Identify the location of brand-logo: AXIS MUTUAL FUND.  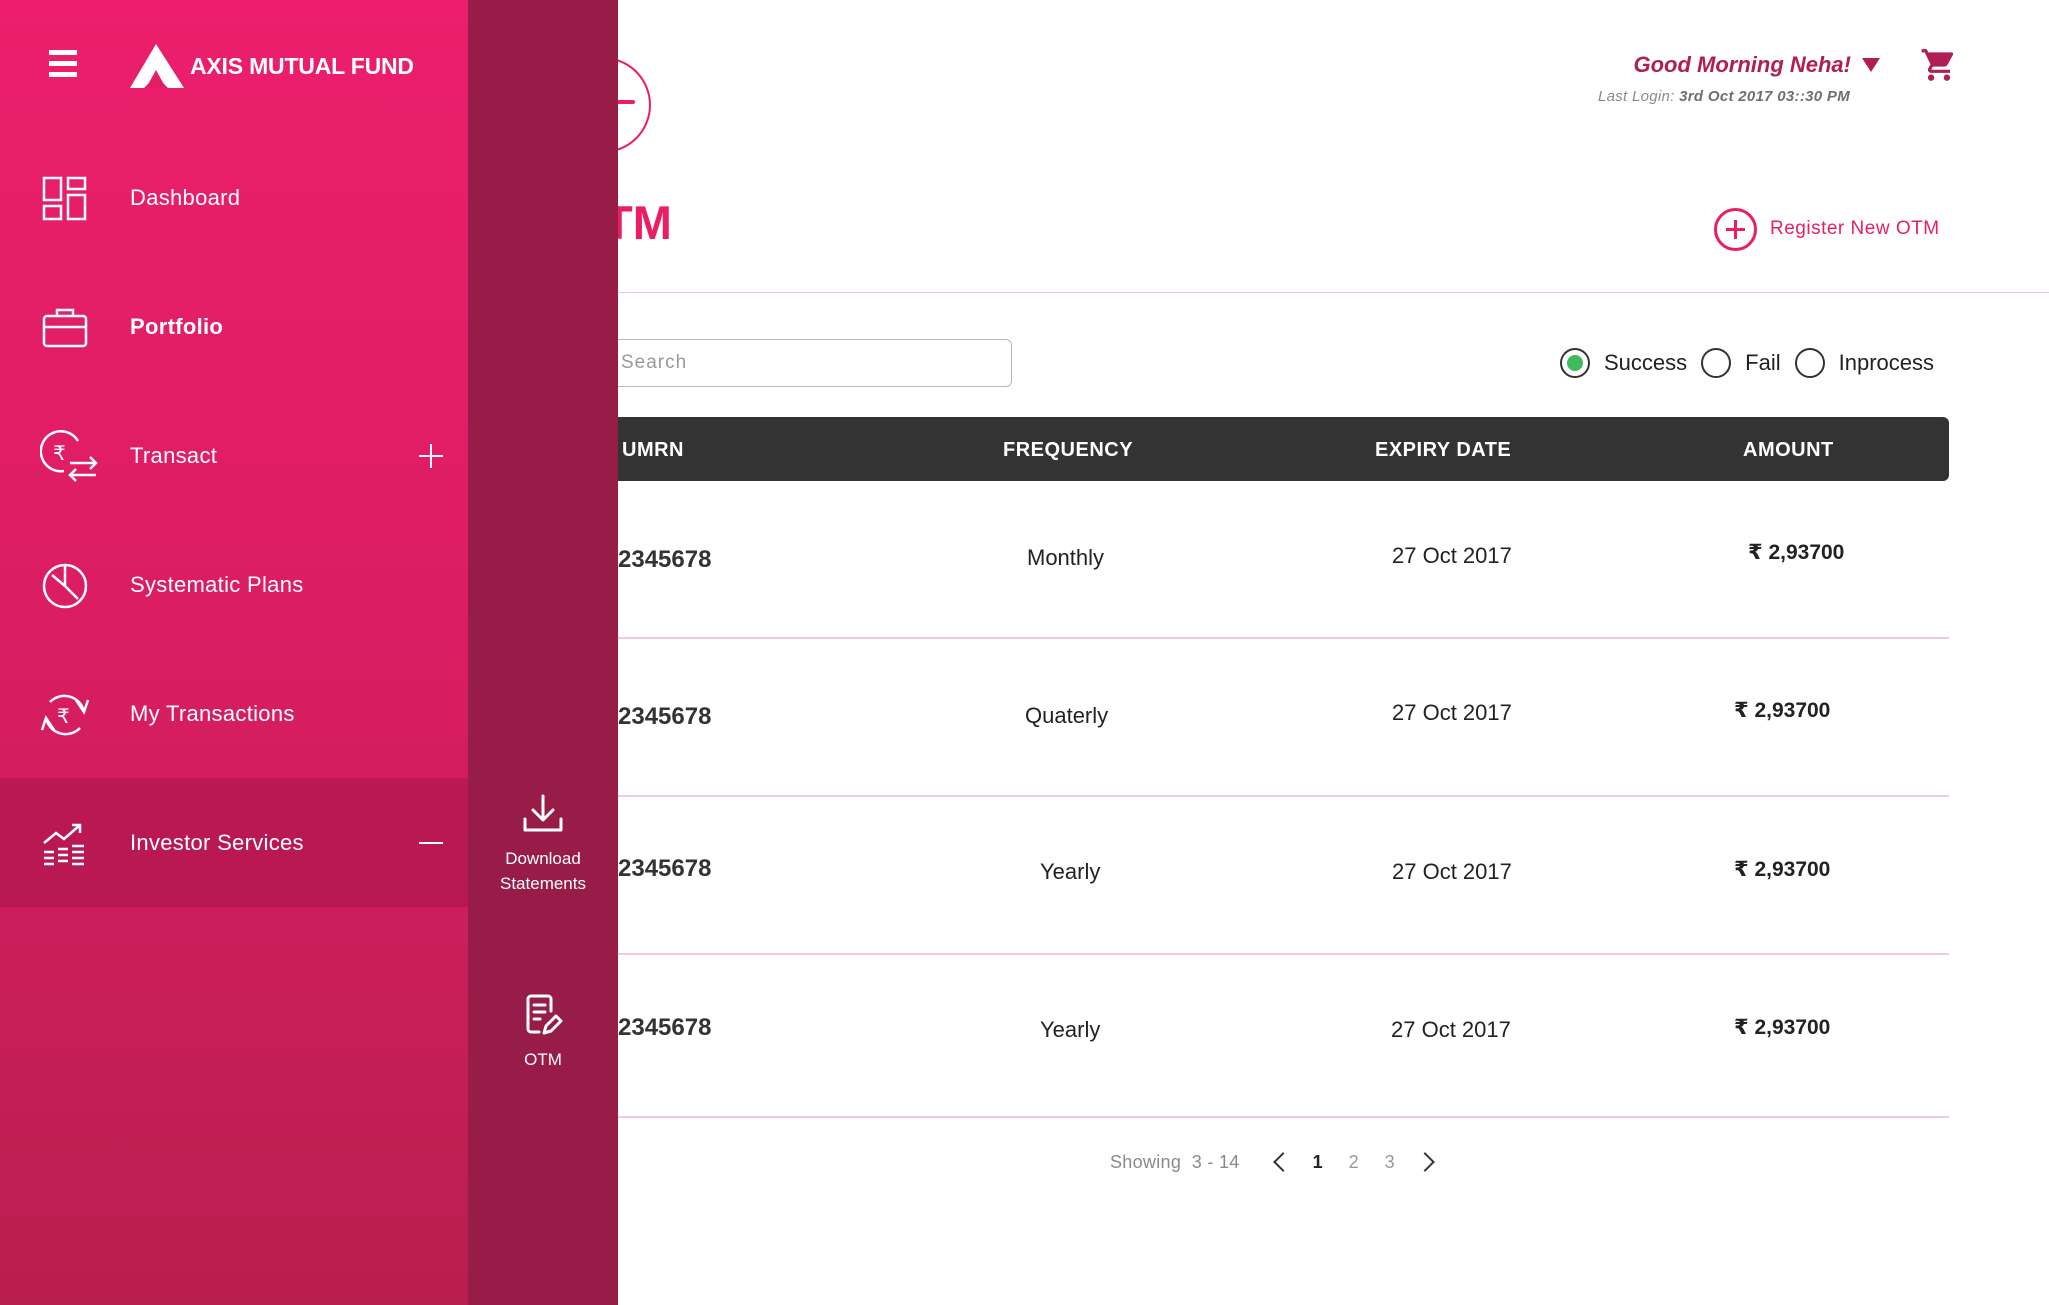
(271, 66).